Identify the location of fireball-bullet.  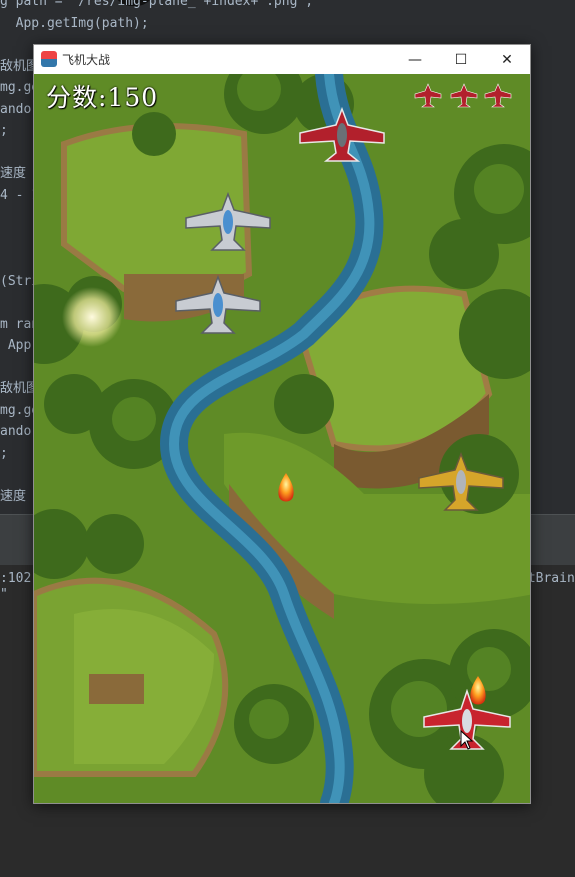
(286, 487).